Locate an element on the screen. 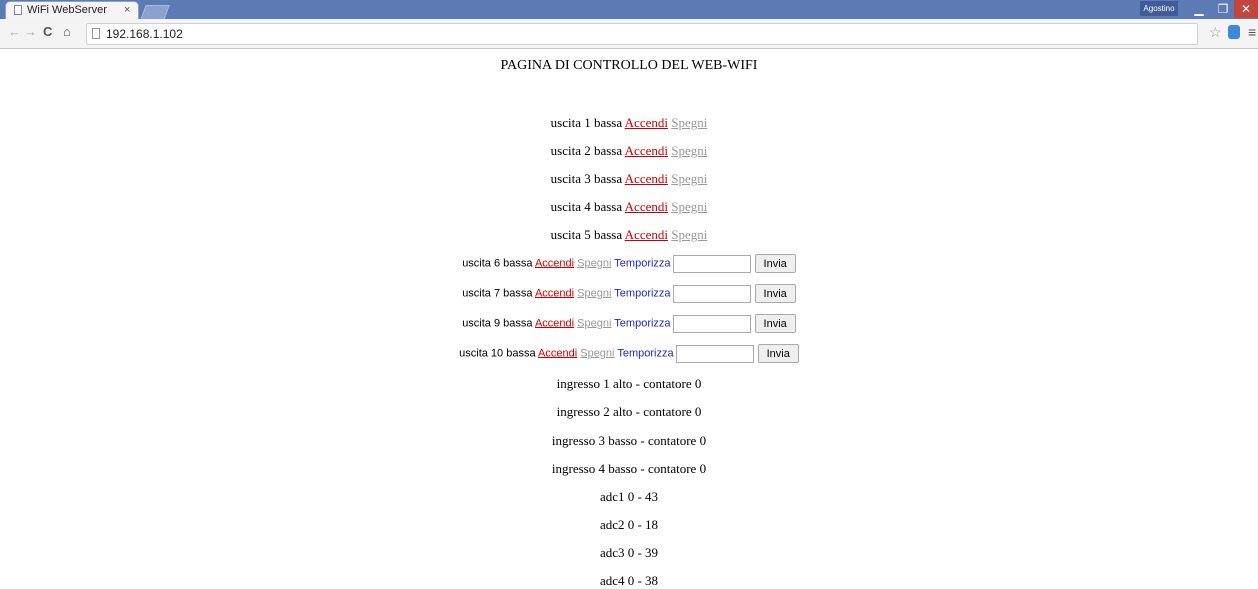 Image resolution: width=1258 pixels, height=589 pixels. output-row: uscita 5 bassa Accendi Spegni is located at coordinates (629, 235).